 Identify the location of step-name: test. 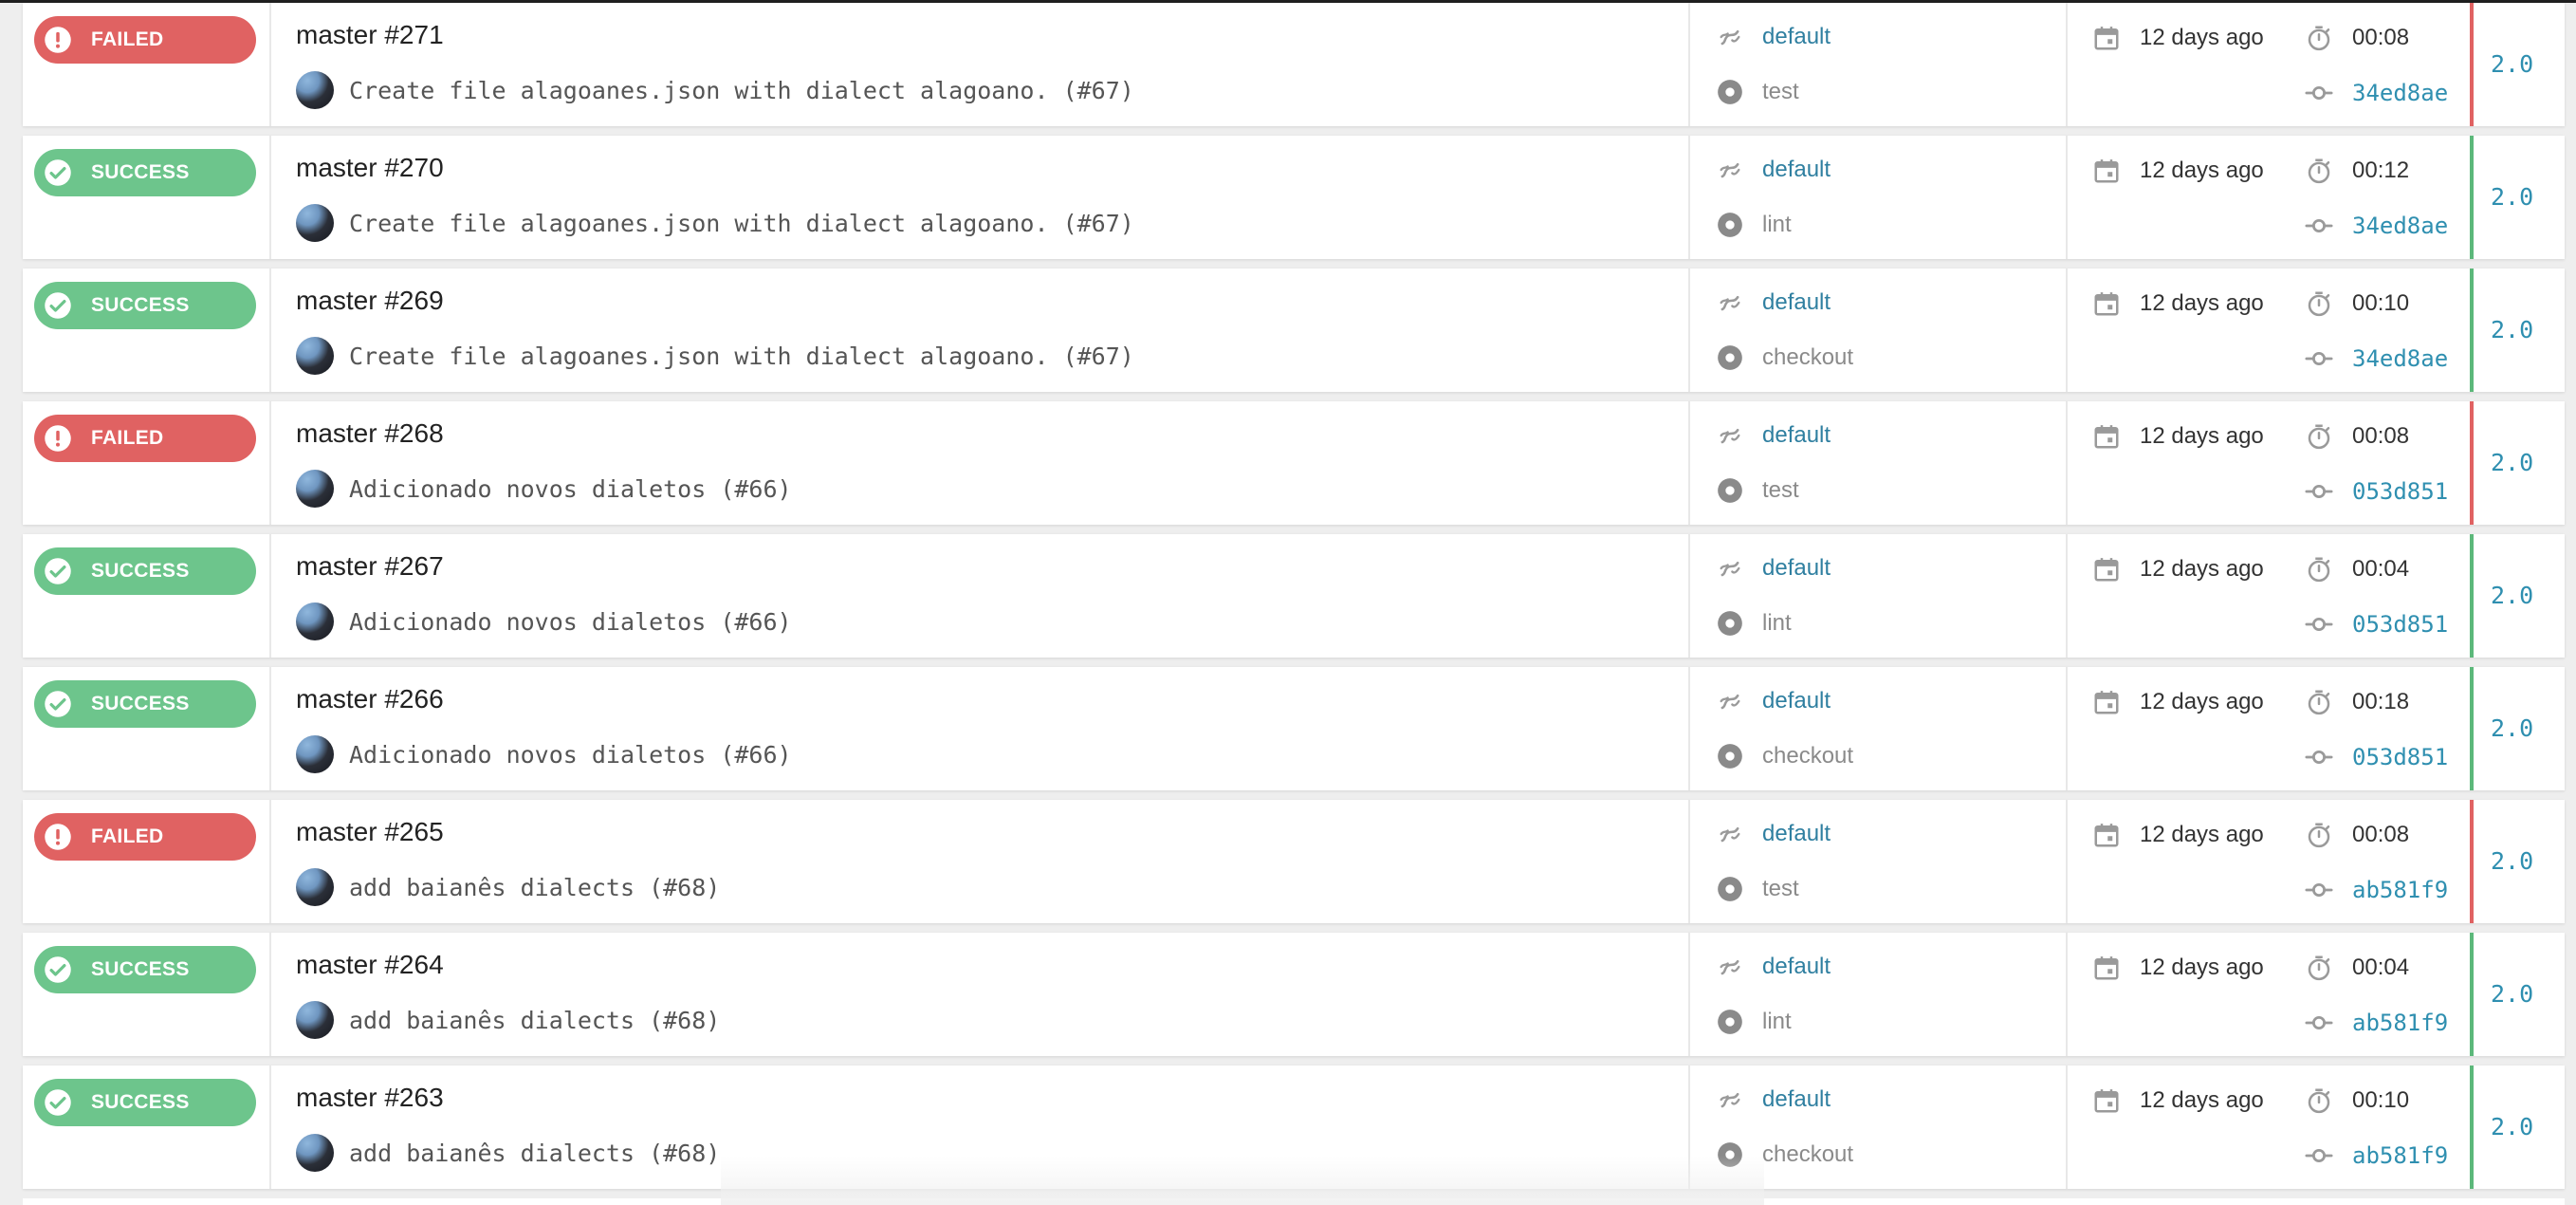
(1780, 91).